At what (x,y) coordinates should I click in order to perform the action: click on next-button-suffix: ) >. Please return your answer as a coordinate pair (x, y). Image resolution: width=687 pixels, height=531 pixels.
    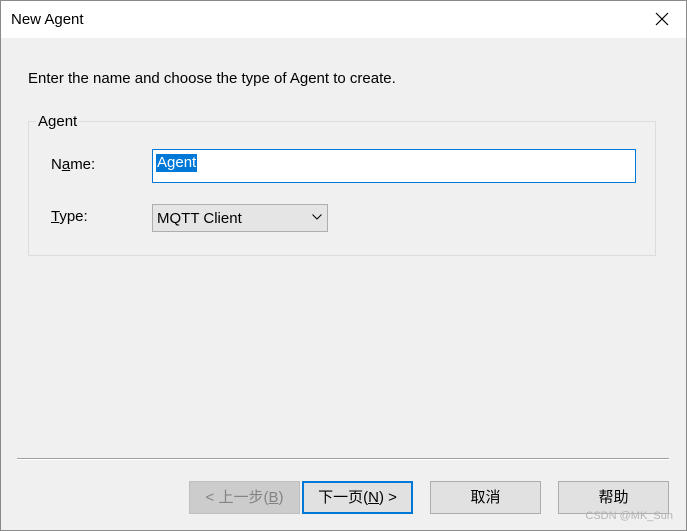
    Looking at the image, I should click on (387, 497).